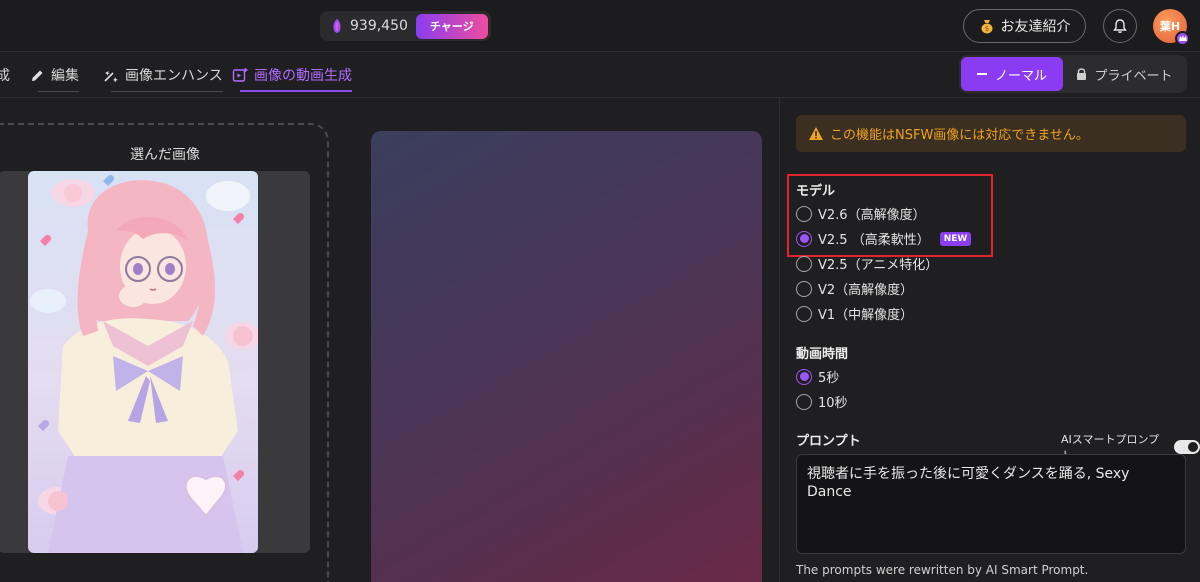  Describe the element at coordinates (451, 26) in the screenshot. I see `charge-button: チャージ` at that location.